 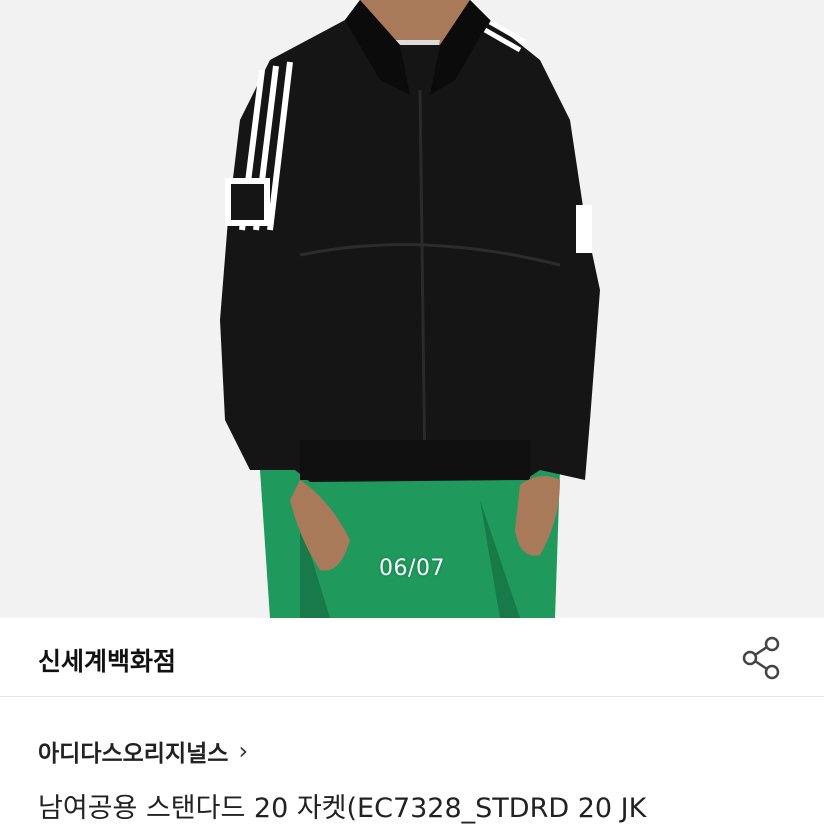 I want to click on share-icon, so click(x=761, y=658).